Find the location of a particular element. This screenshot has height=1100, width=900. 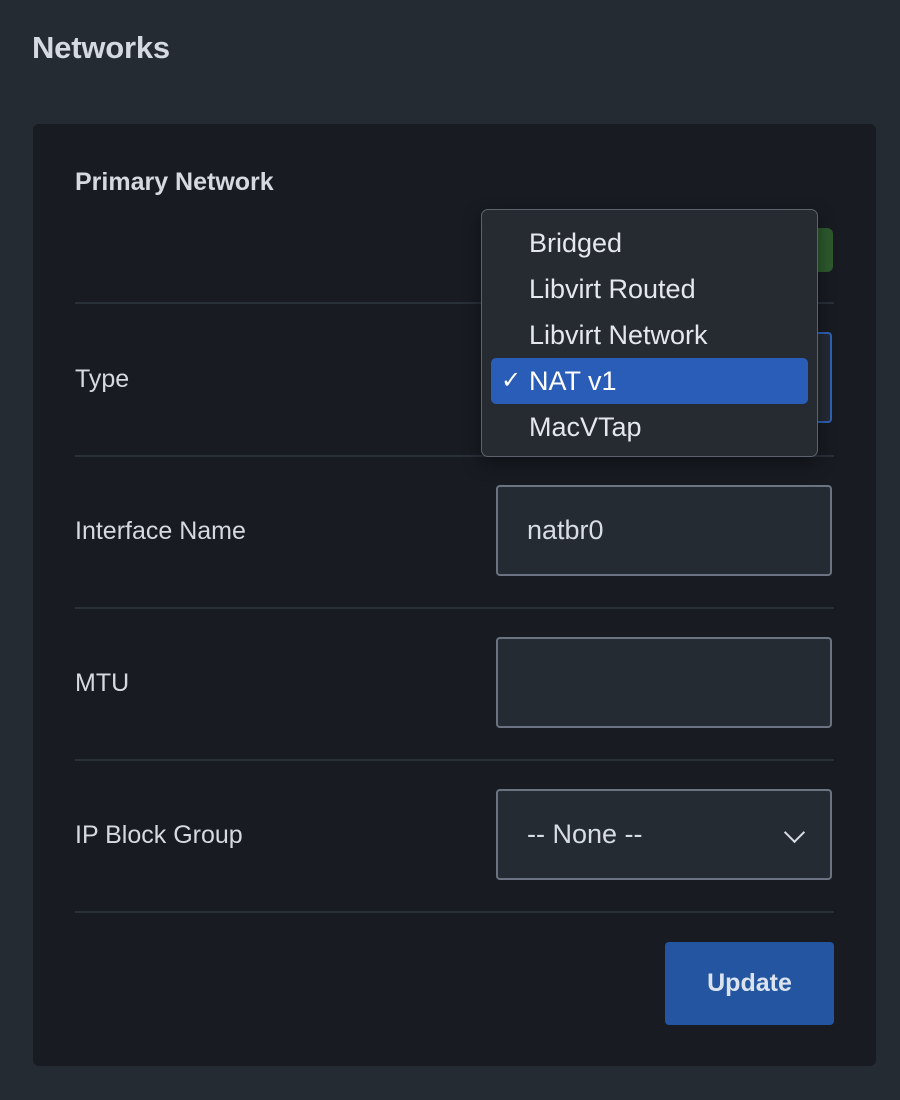

type-option-macvtap: MacVTap is located at coordinates (649, 427).